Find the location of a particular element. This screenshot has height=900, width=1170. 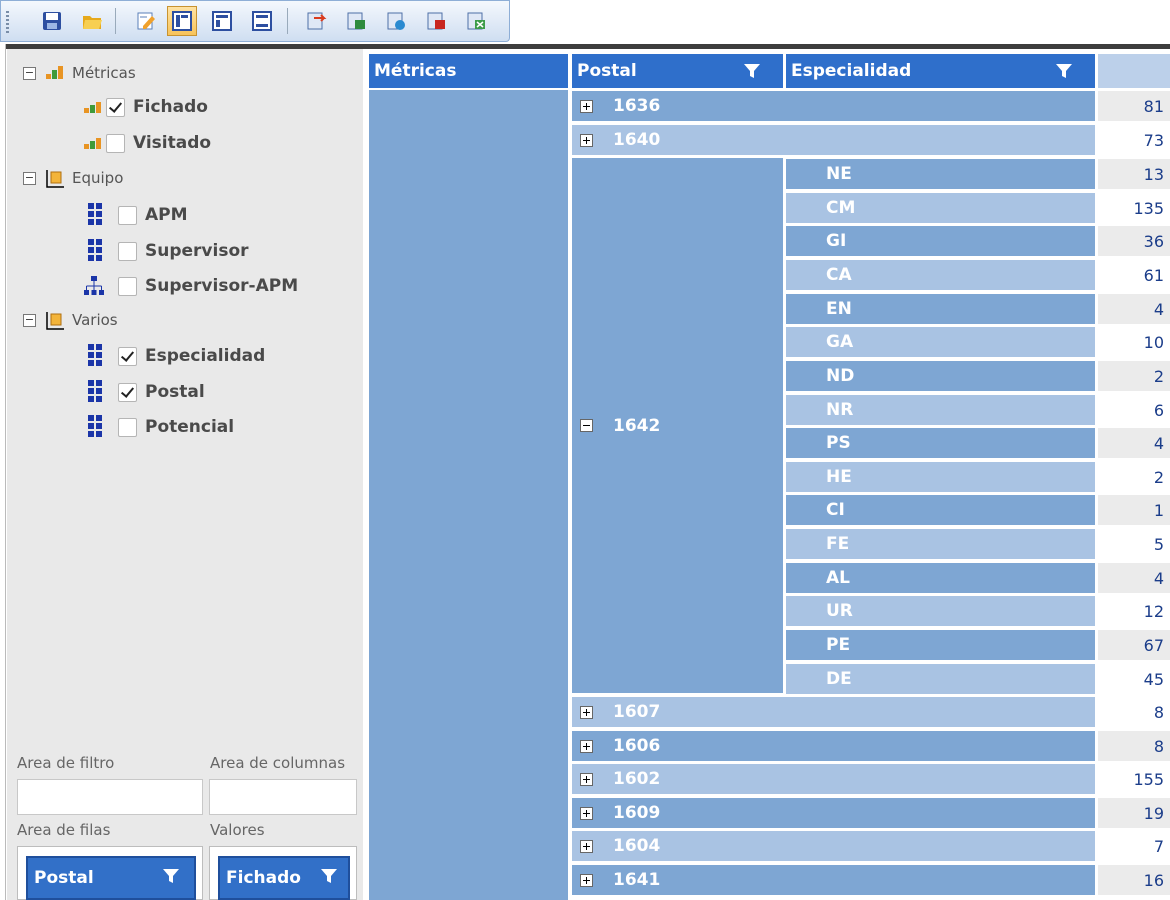

value-cell: 45 is located at coordinates (1134, 679).